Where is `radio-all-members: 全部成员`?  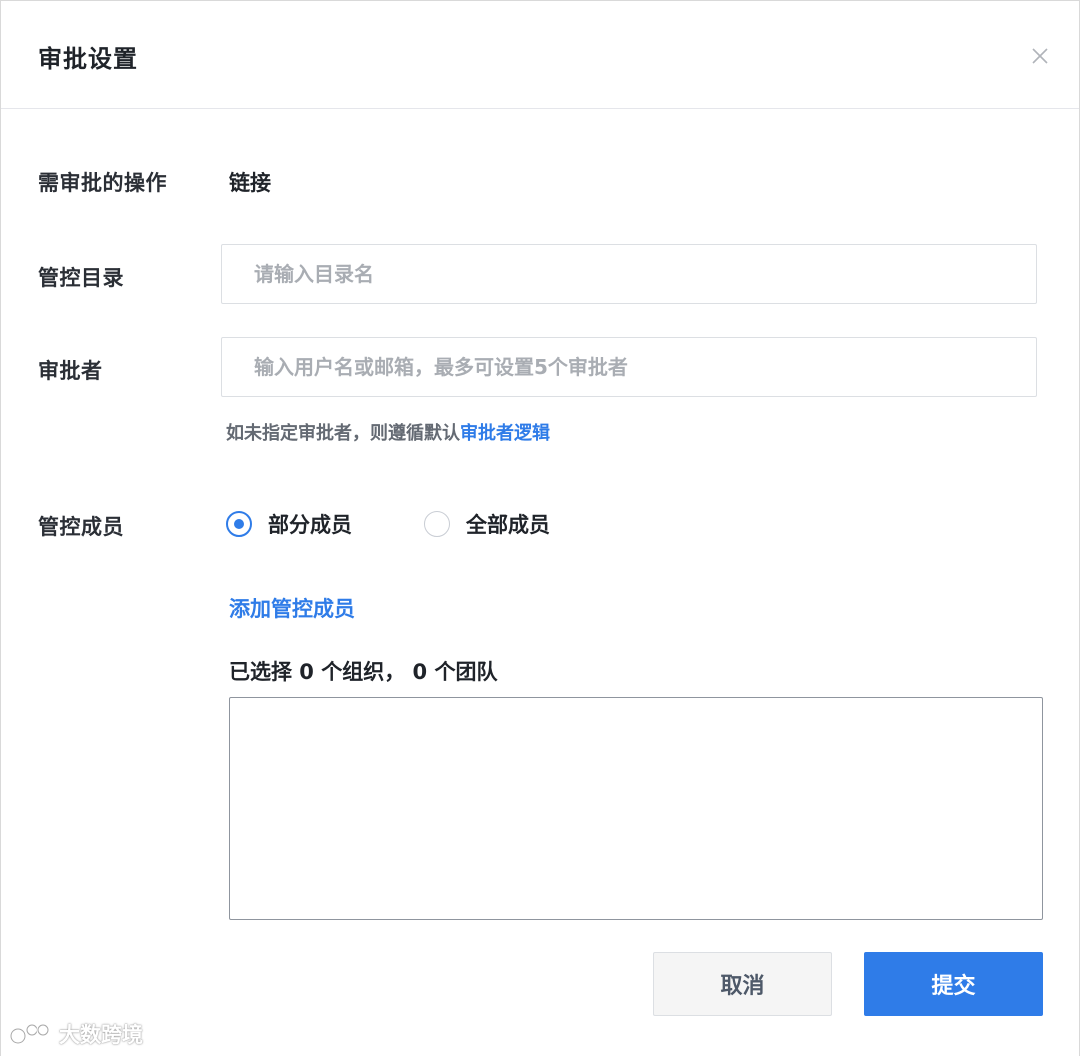
radio-all-members: 全部成员 is located at coordinates (487, 524).